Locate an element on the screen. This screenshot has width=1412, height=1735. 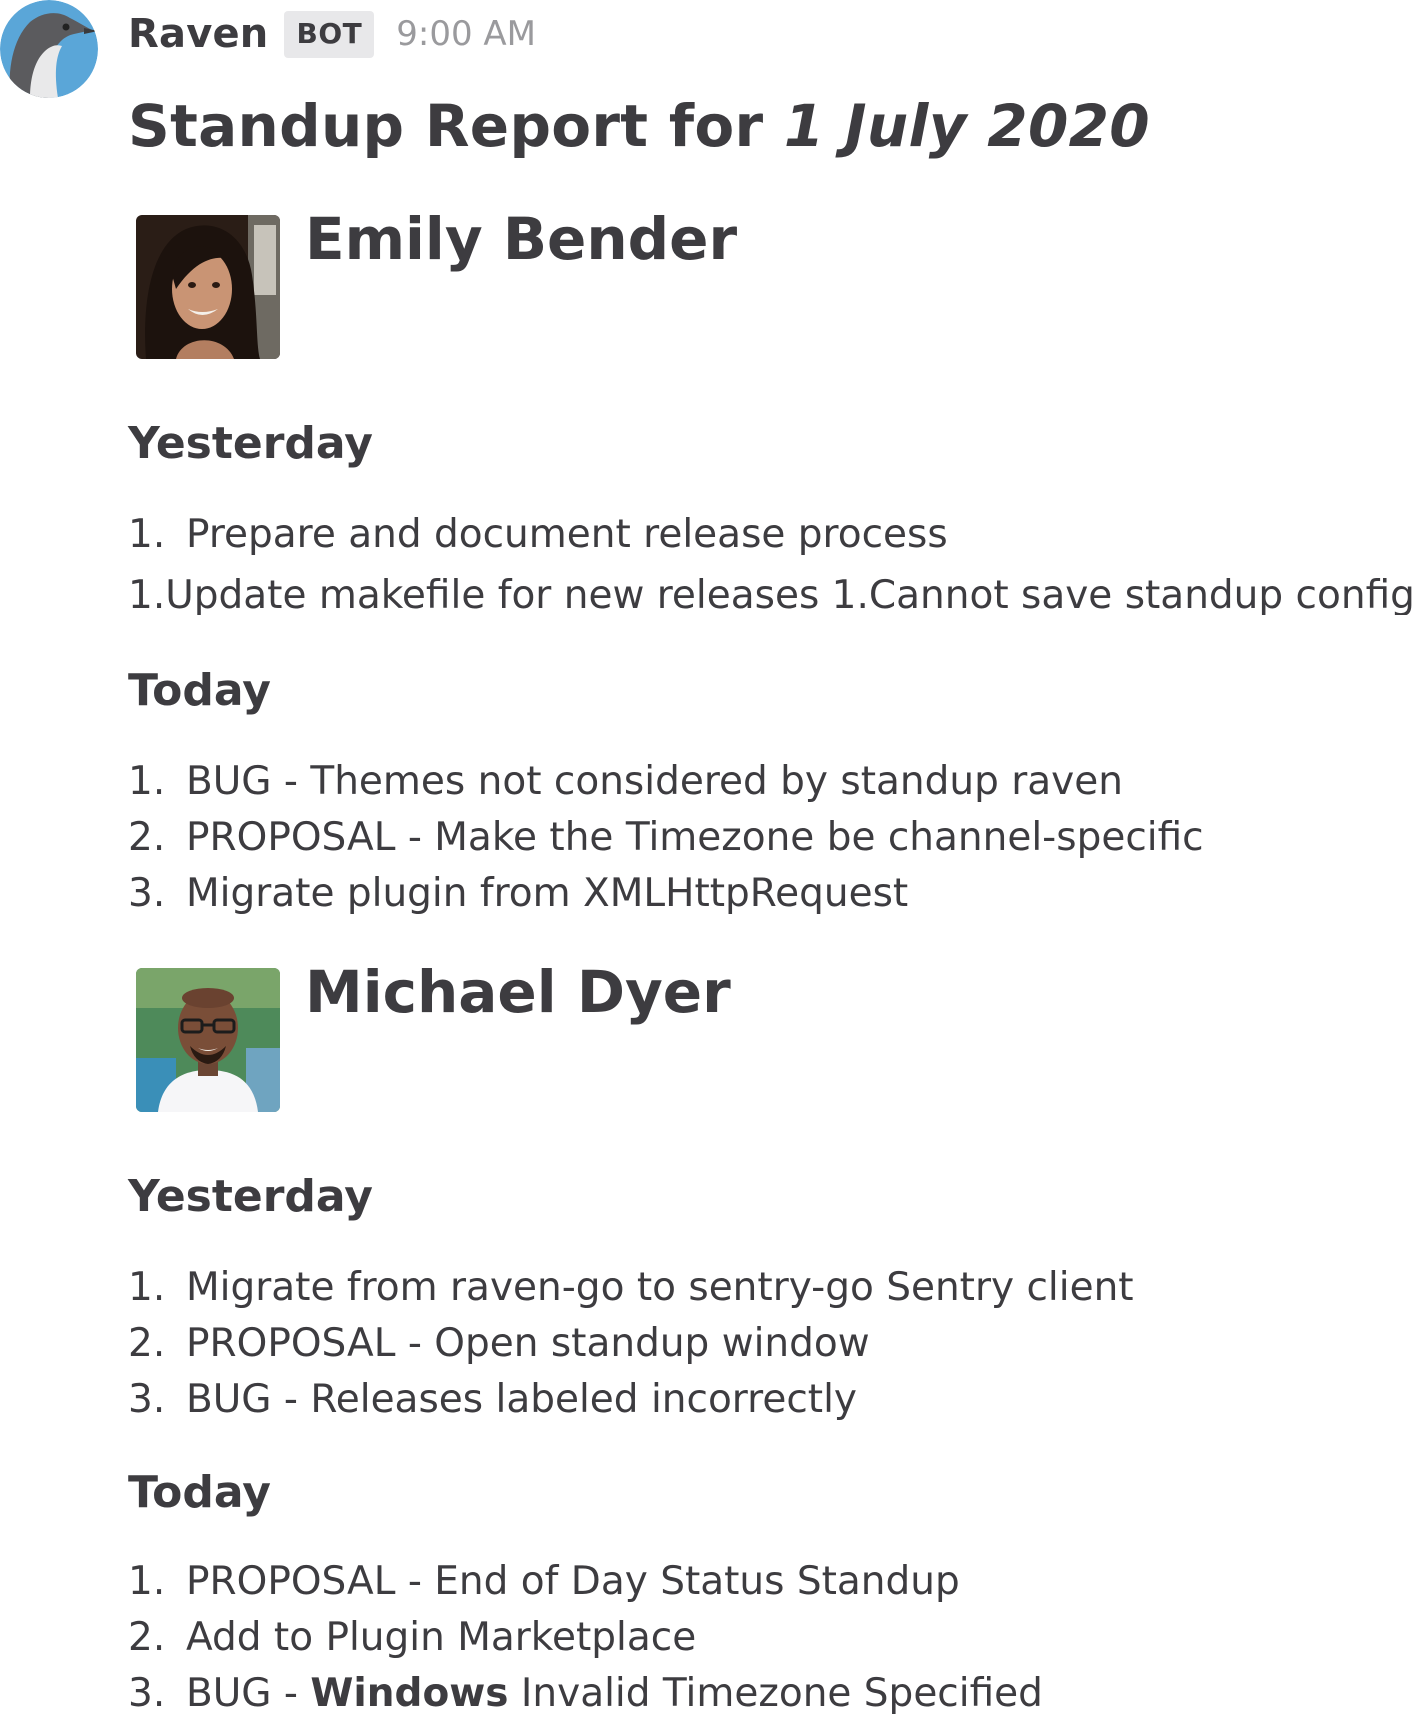
member-name: Emily Bender is located at coordinates (521, 239).